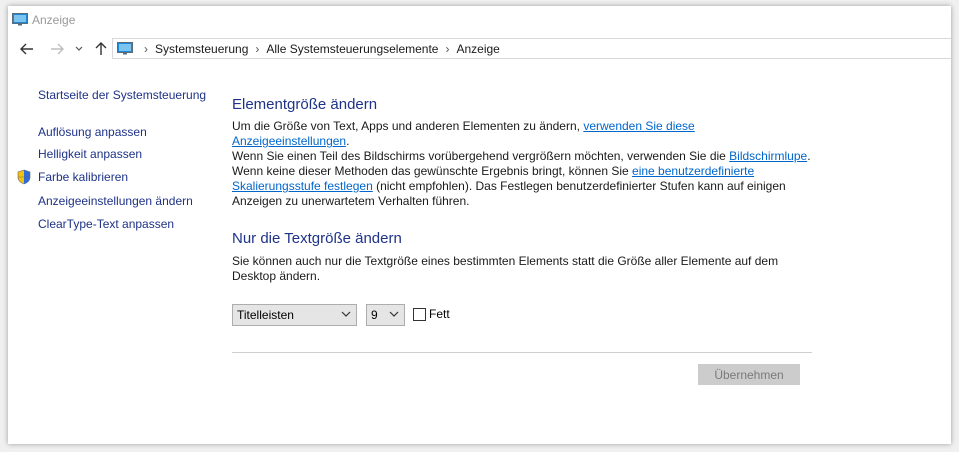  I want to click on sidebar-item-display-settings: Anzeigeeinstellungen ändern, so click(115, 201).